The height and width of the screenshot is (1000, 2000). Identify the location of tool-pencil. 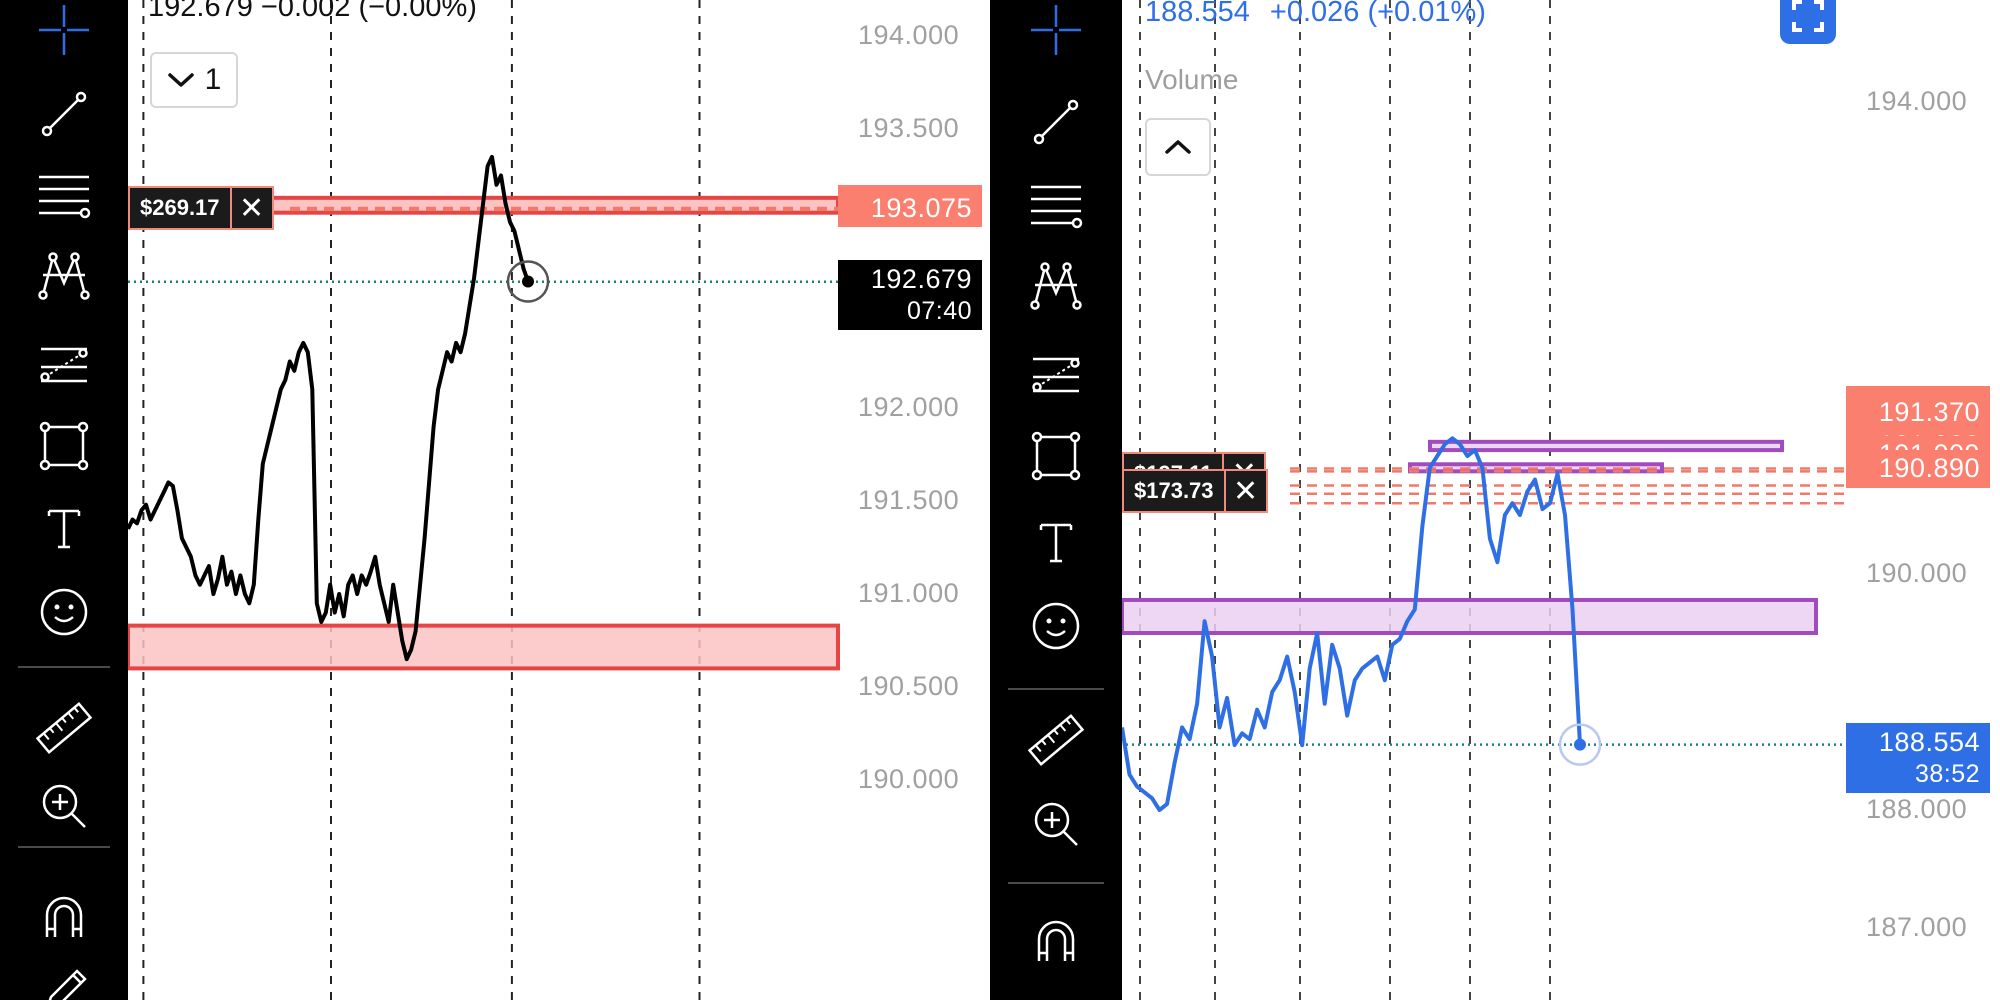
(64, 980).